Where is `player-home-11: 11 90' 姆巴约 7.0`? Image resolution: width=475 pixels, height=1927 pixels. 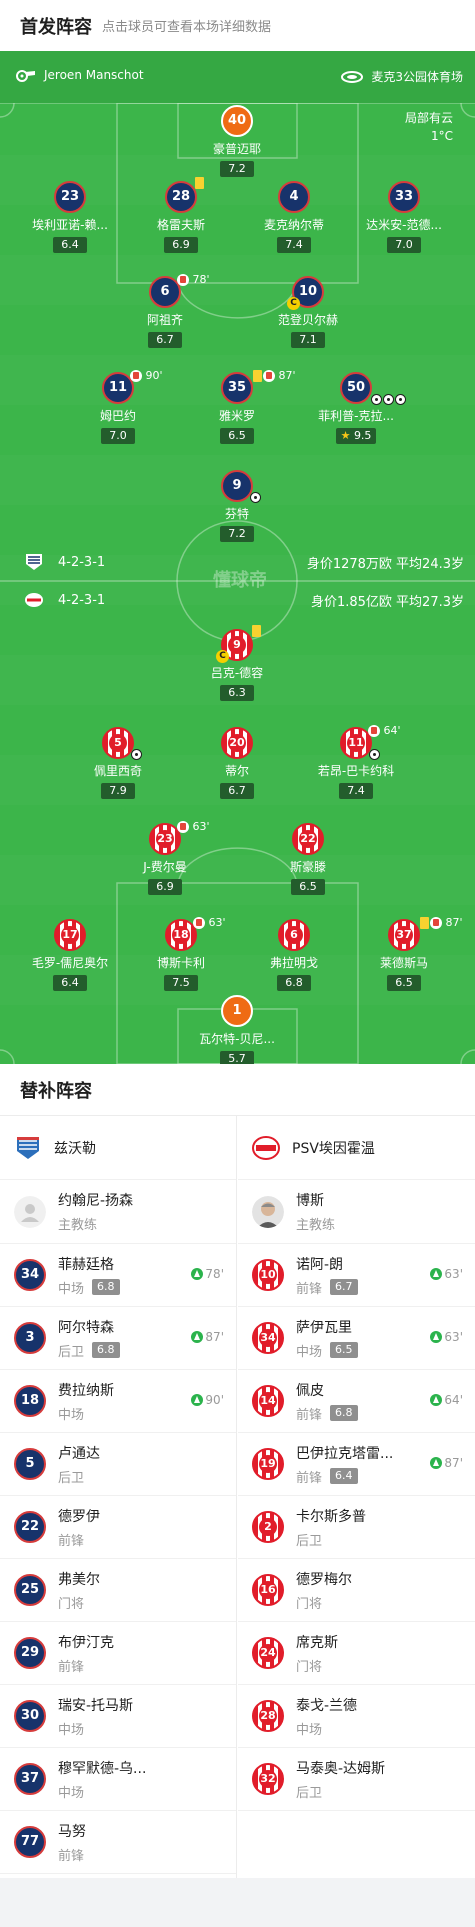
player-home-11: 11 90' 姆巴约 7.0 is located at coordinates (118, 406).